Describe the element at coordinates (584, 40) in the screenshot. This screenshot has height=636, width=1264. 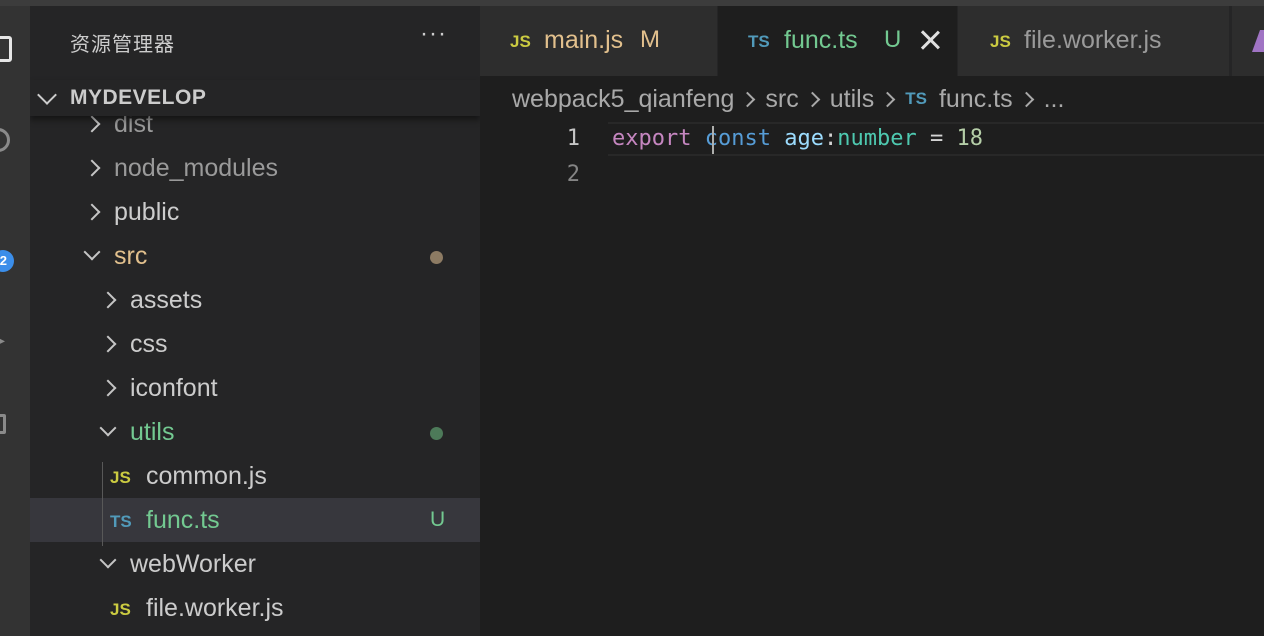
I see `tab-label: main.js` at that location.